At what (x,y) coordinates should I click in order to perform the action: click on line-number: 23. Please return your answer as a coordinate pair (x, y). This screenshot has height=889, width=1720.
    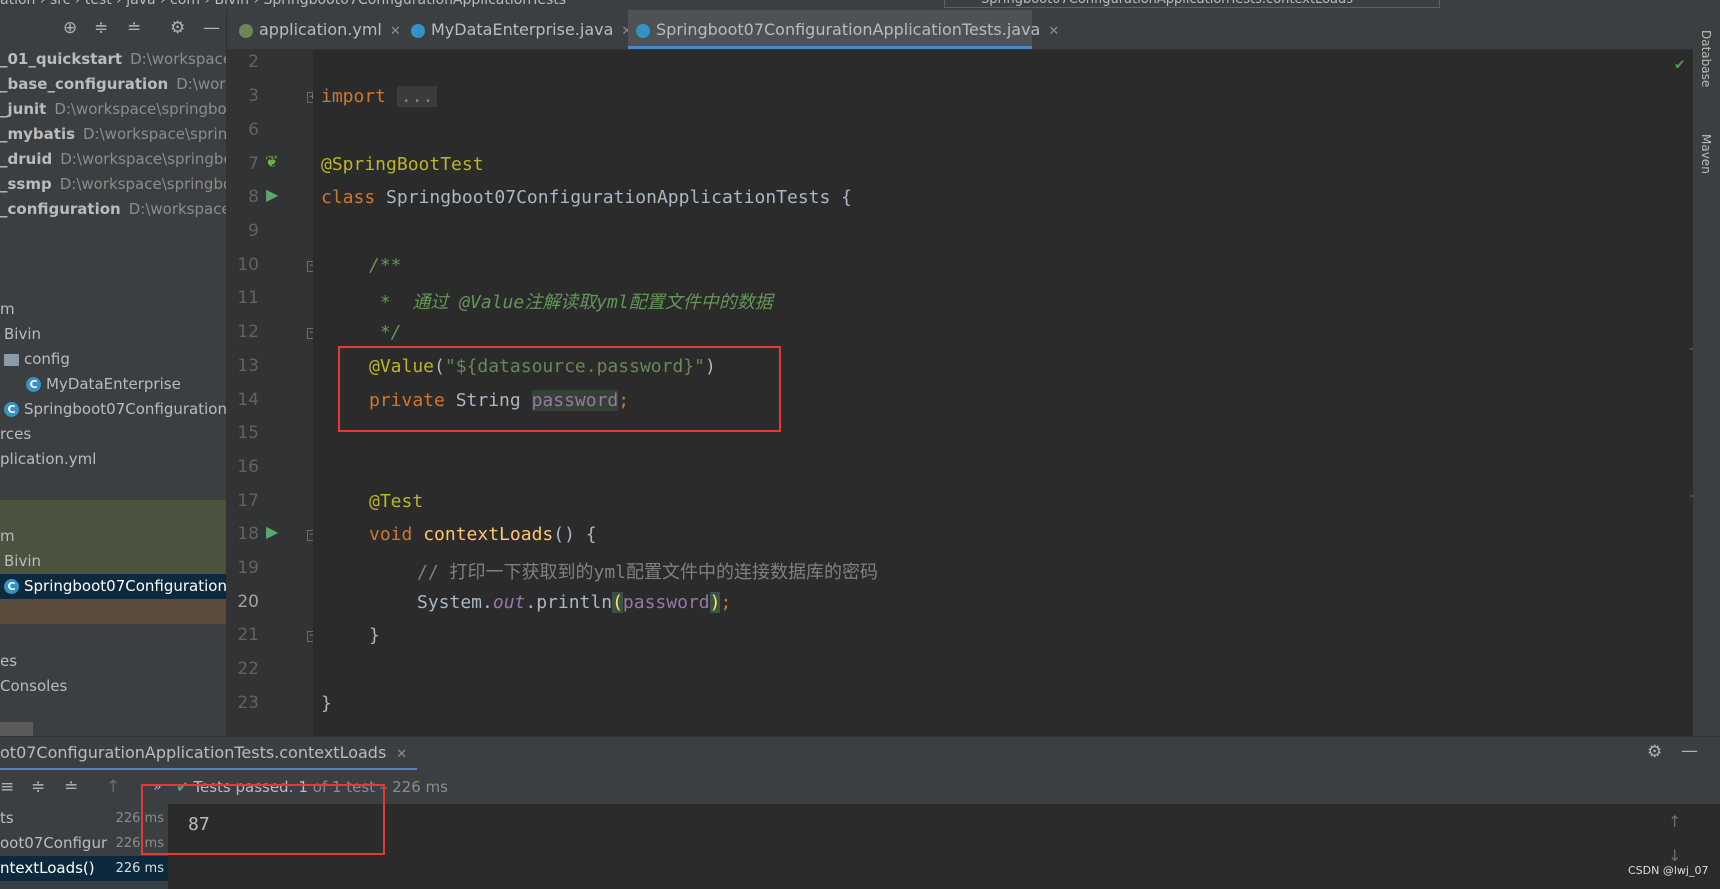
    Looking at the image, I should click on (248, 703).